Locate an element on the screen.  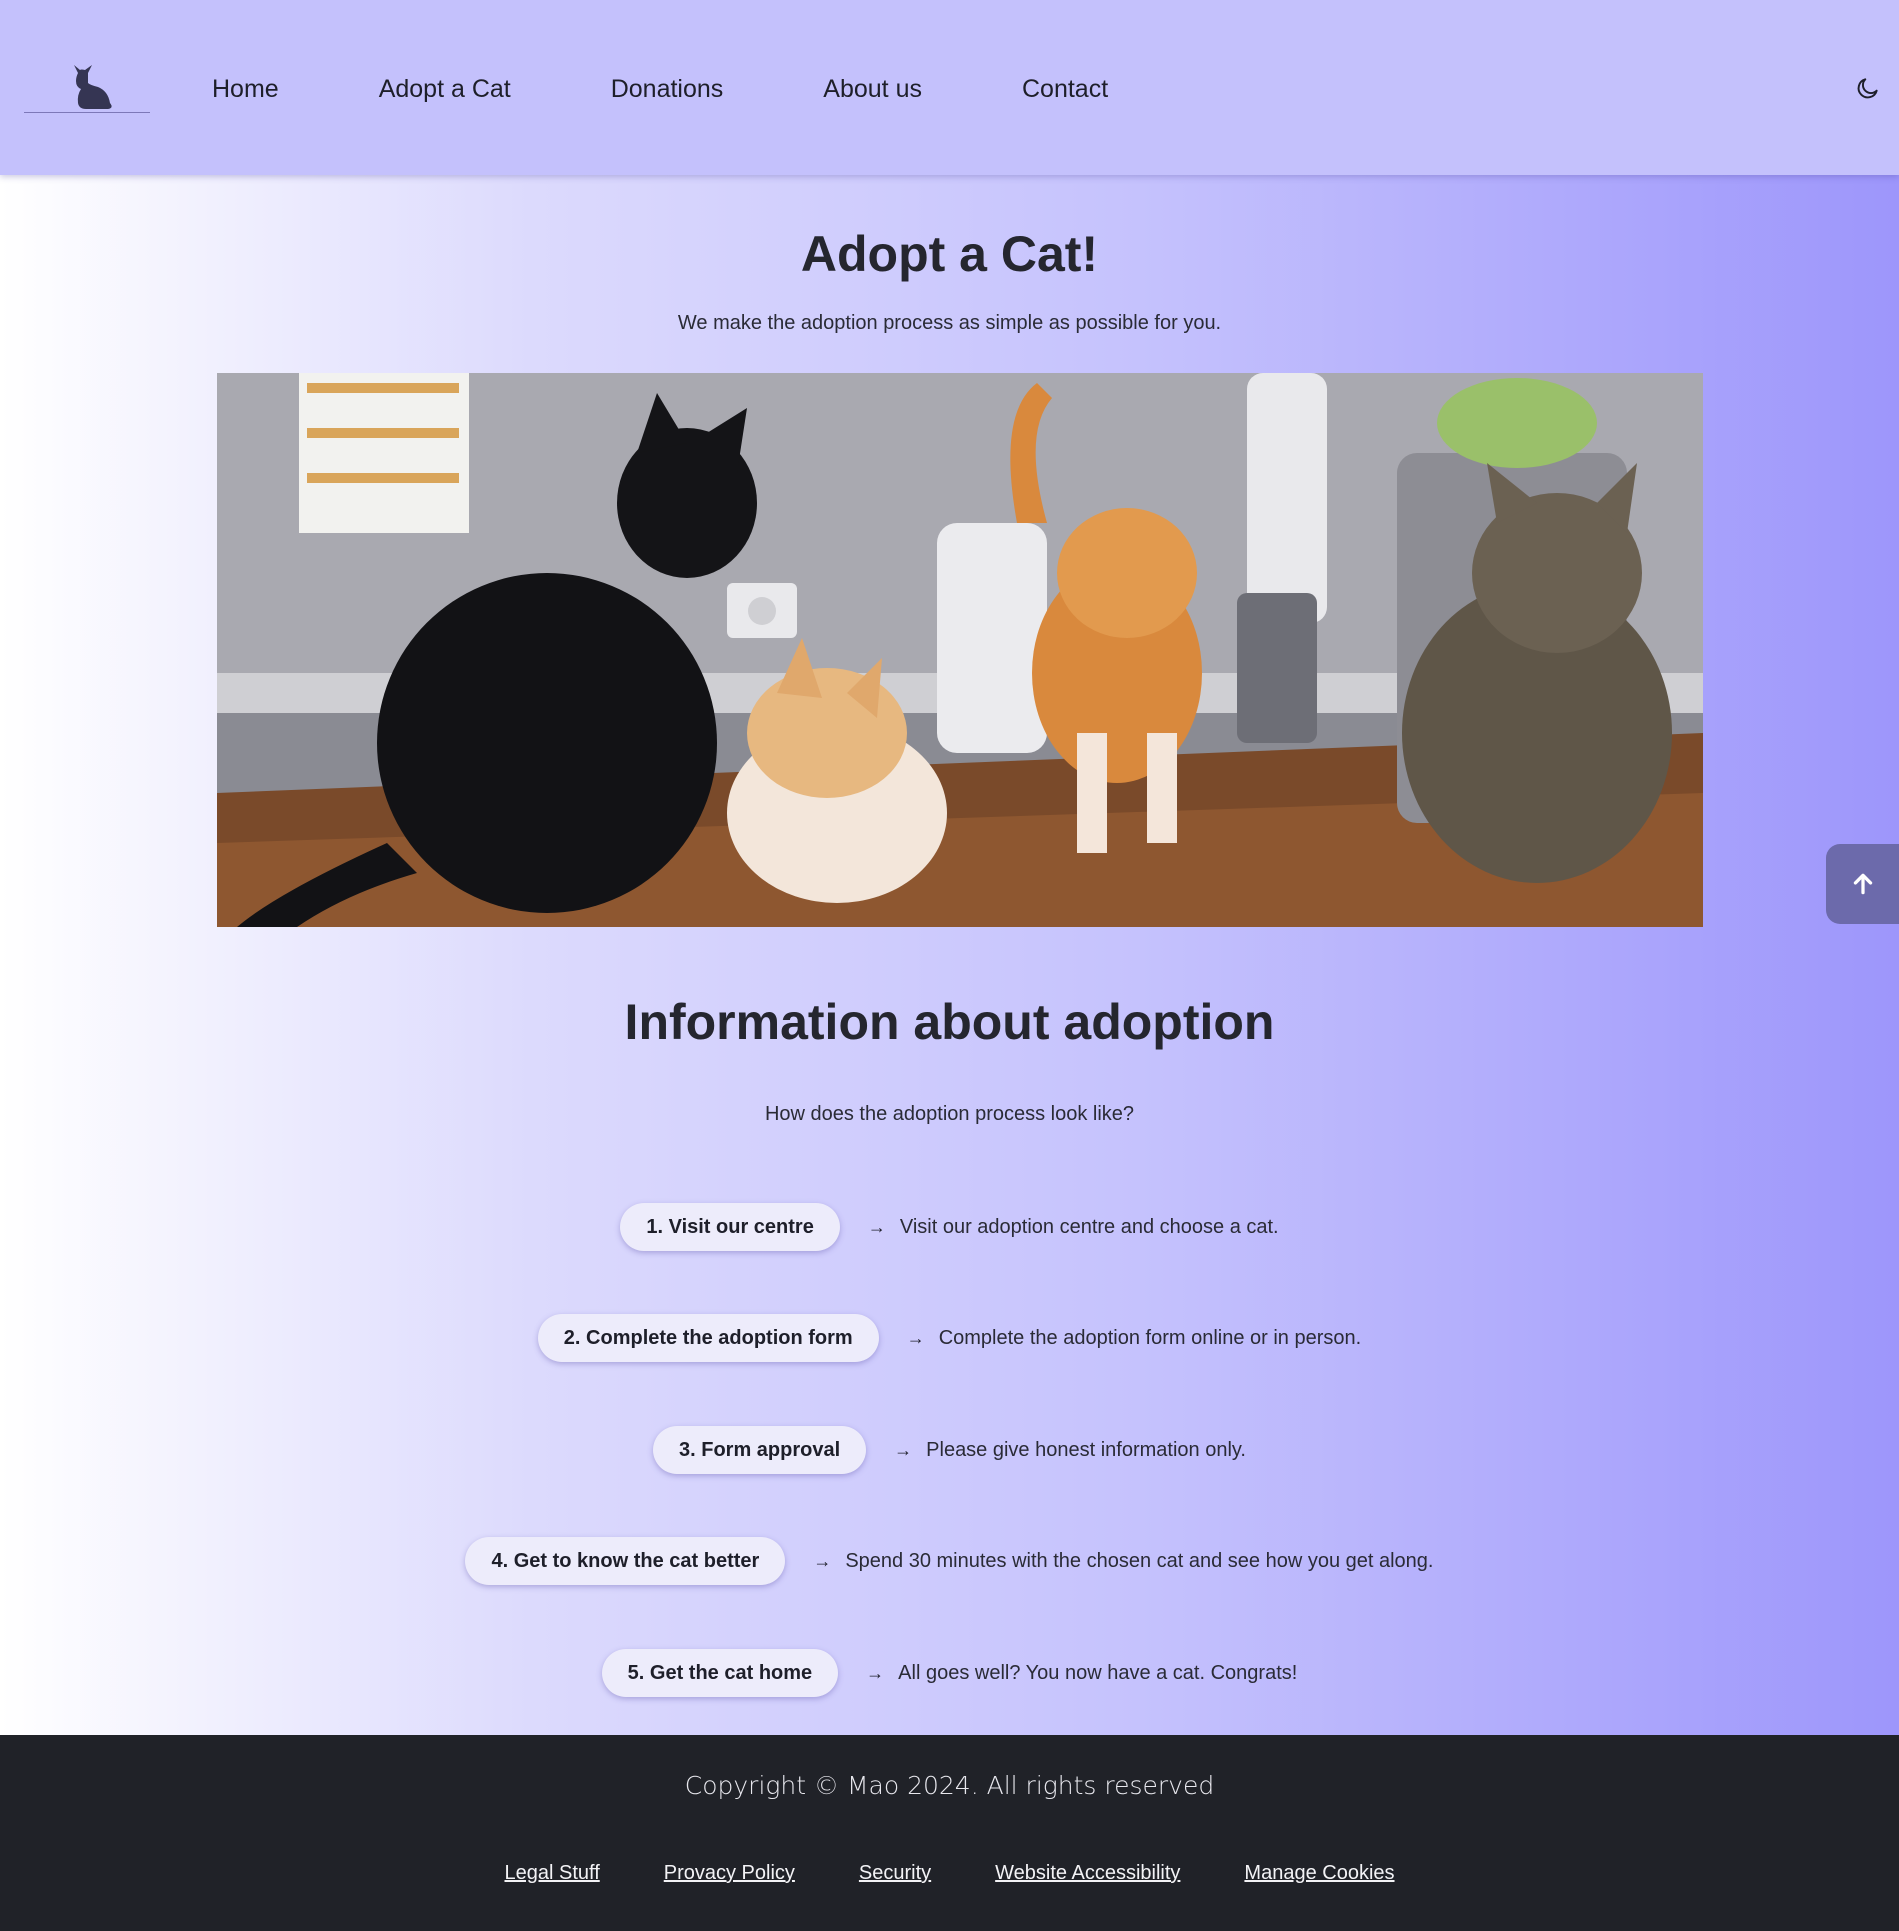
back-to-top-button is located at coordinates (1862, 884).